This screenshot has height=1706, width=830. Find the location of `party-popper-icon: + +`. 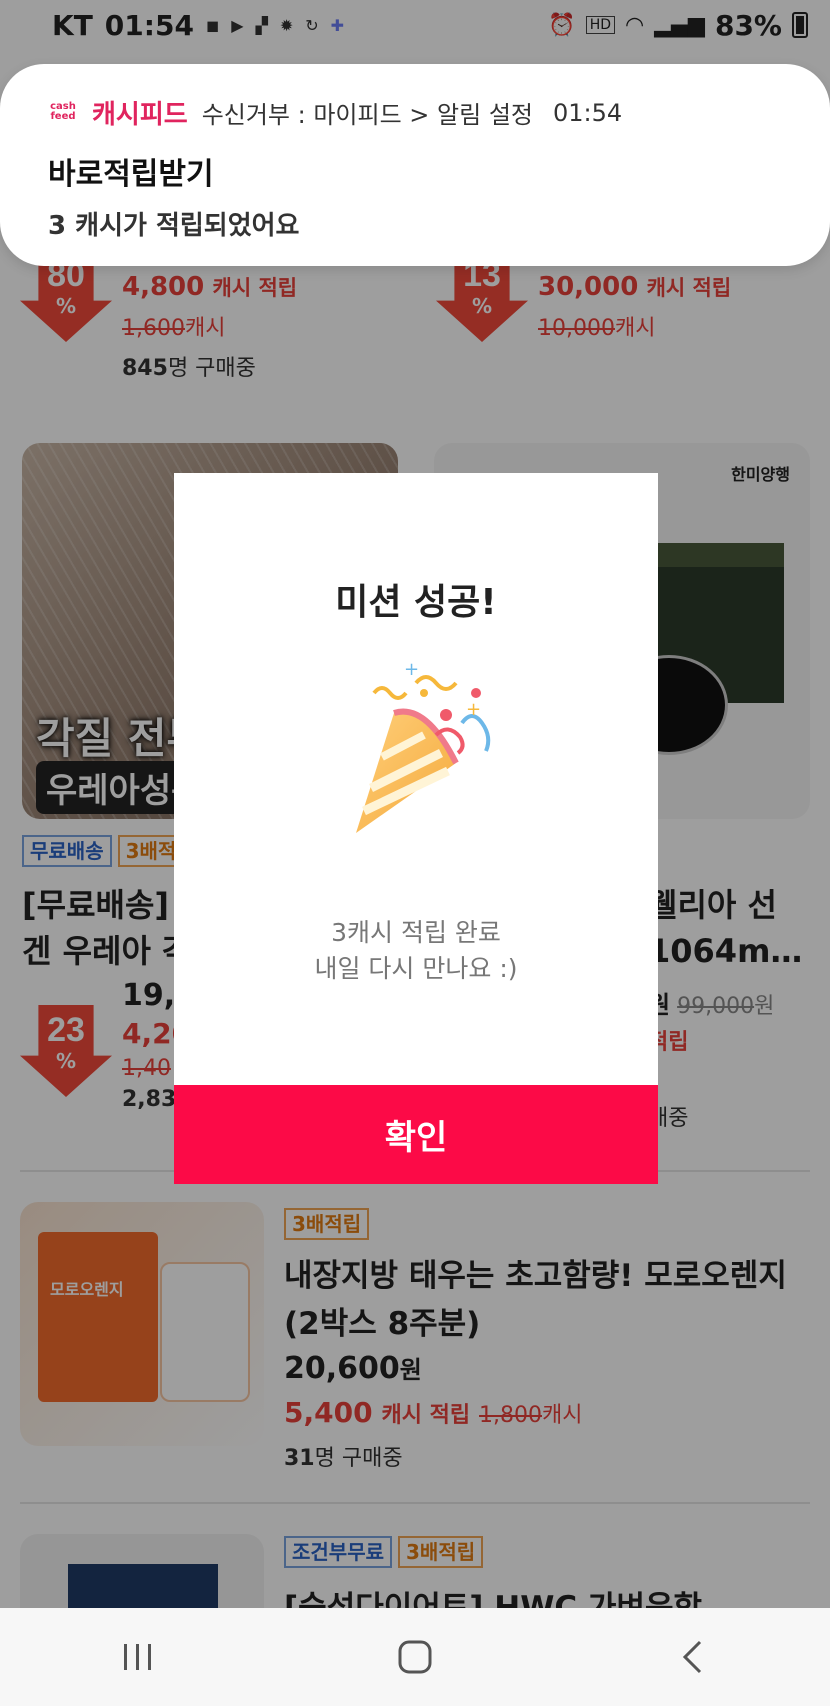

party-popper-icon: + + is located at coordinates (423, 746).